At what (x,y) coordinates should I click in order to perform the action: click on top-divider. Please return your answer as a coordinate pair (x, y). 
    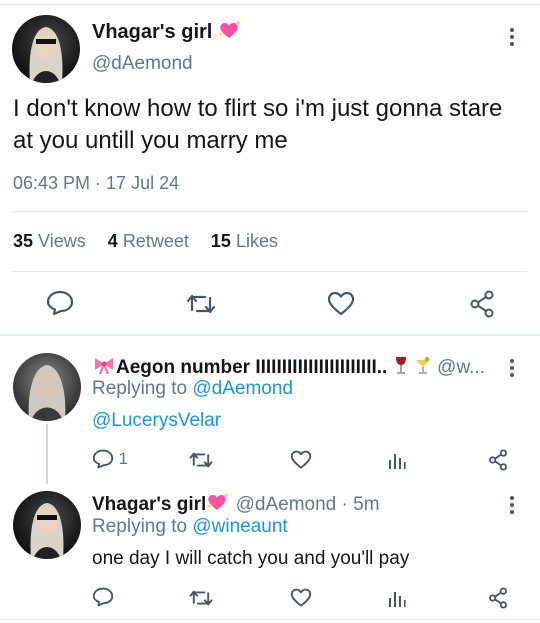
    Looking at the image, I should click on (270, 4).